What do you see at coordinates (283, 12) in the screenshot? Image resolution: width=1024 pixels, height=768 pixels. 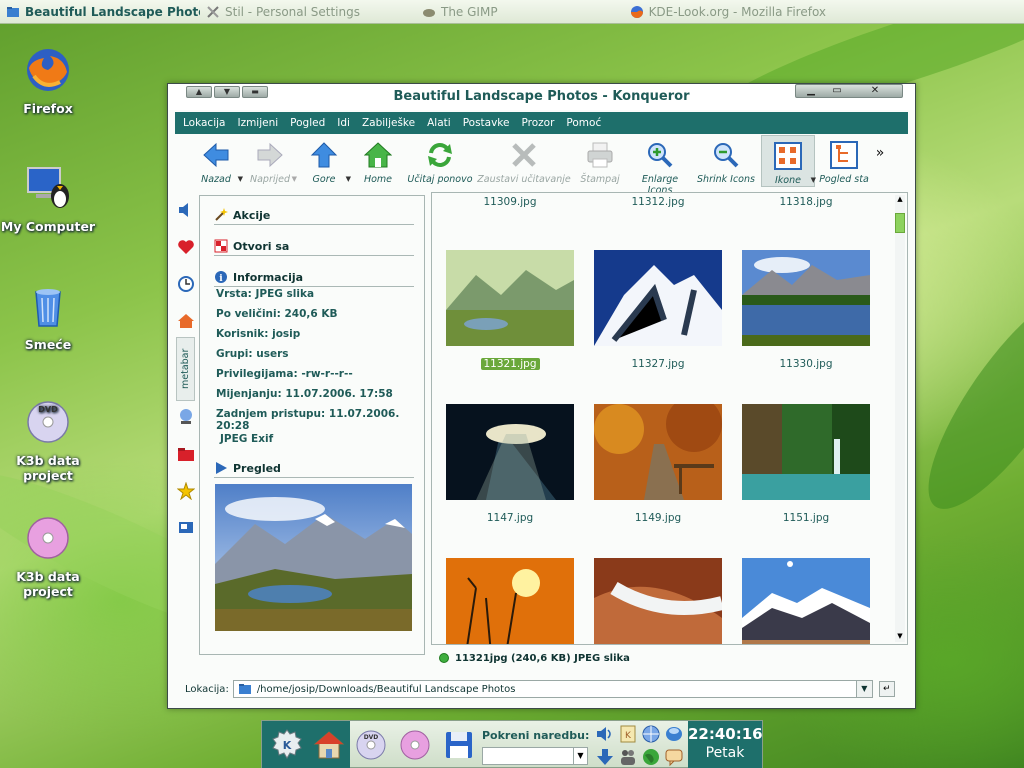 I see `task-personal-settings: Stil - Personal Settings` at bounding box center [283, 12].